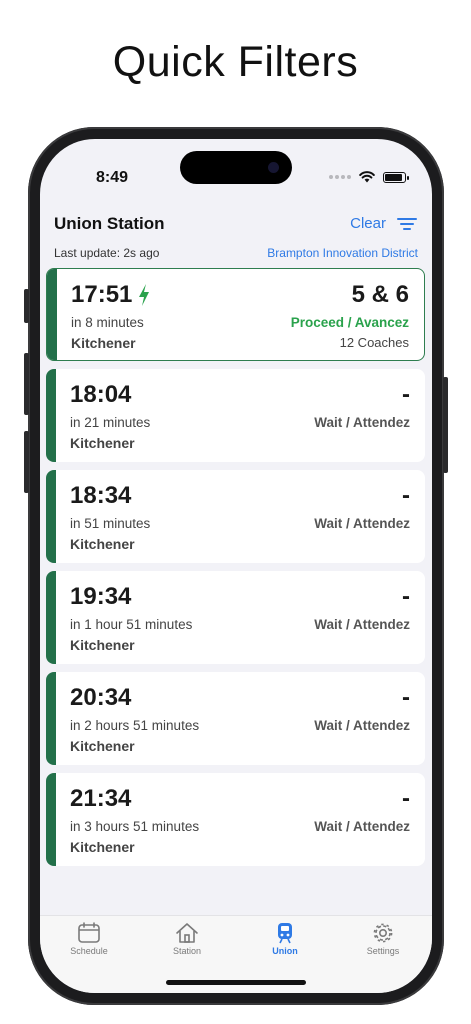  I want to click on status-bar: 8:49, so click(236, 167).